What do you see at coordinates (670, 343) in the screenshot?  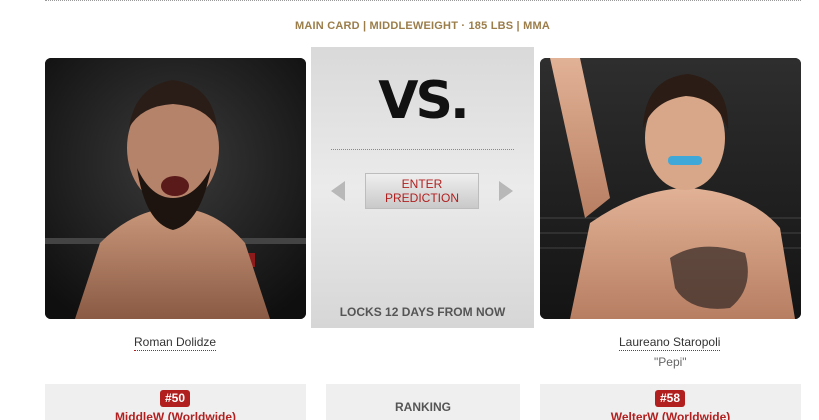 I see `fighter-2-name-link: Laureano Staropoli` at bounding box center [670, 343].